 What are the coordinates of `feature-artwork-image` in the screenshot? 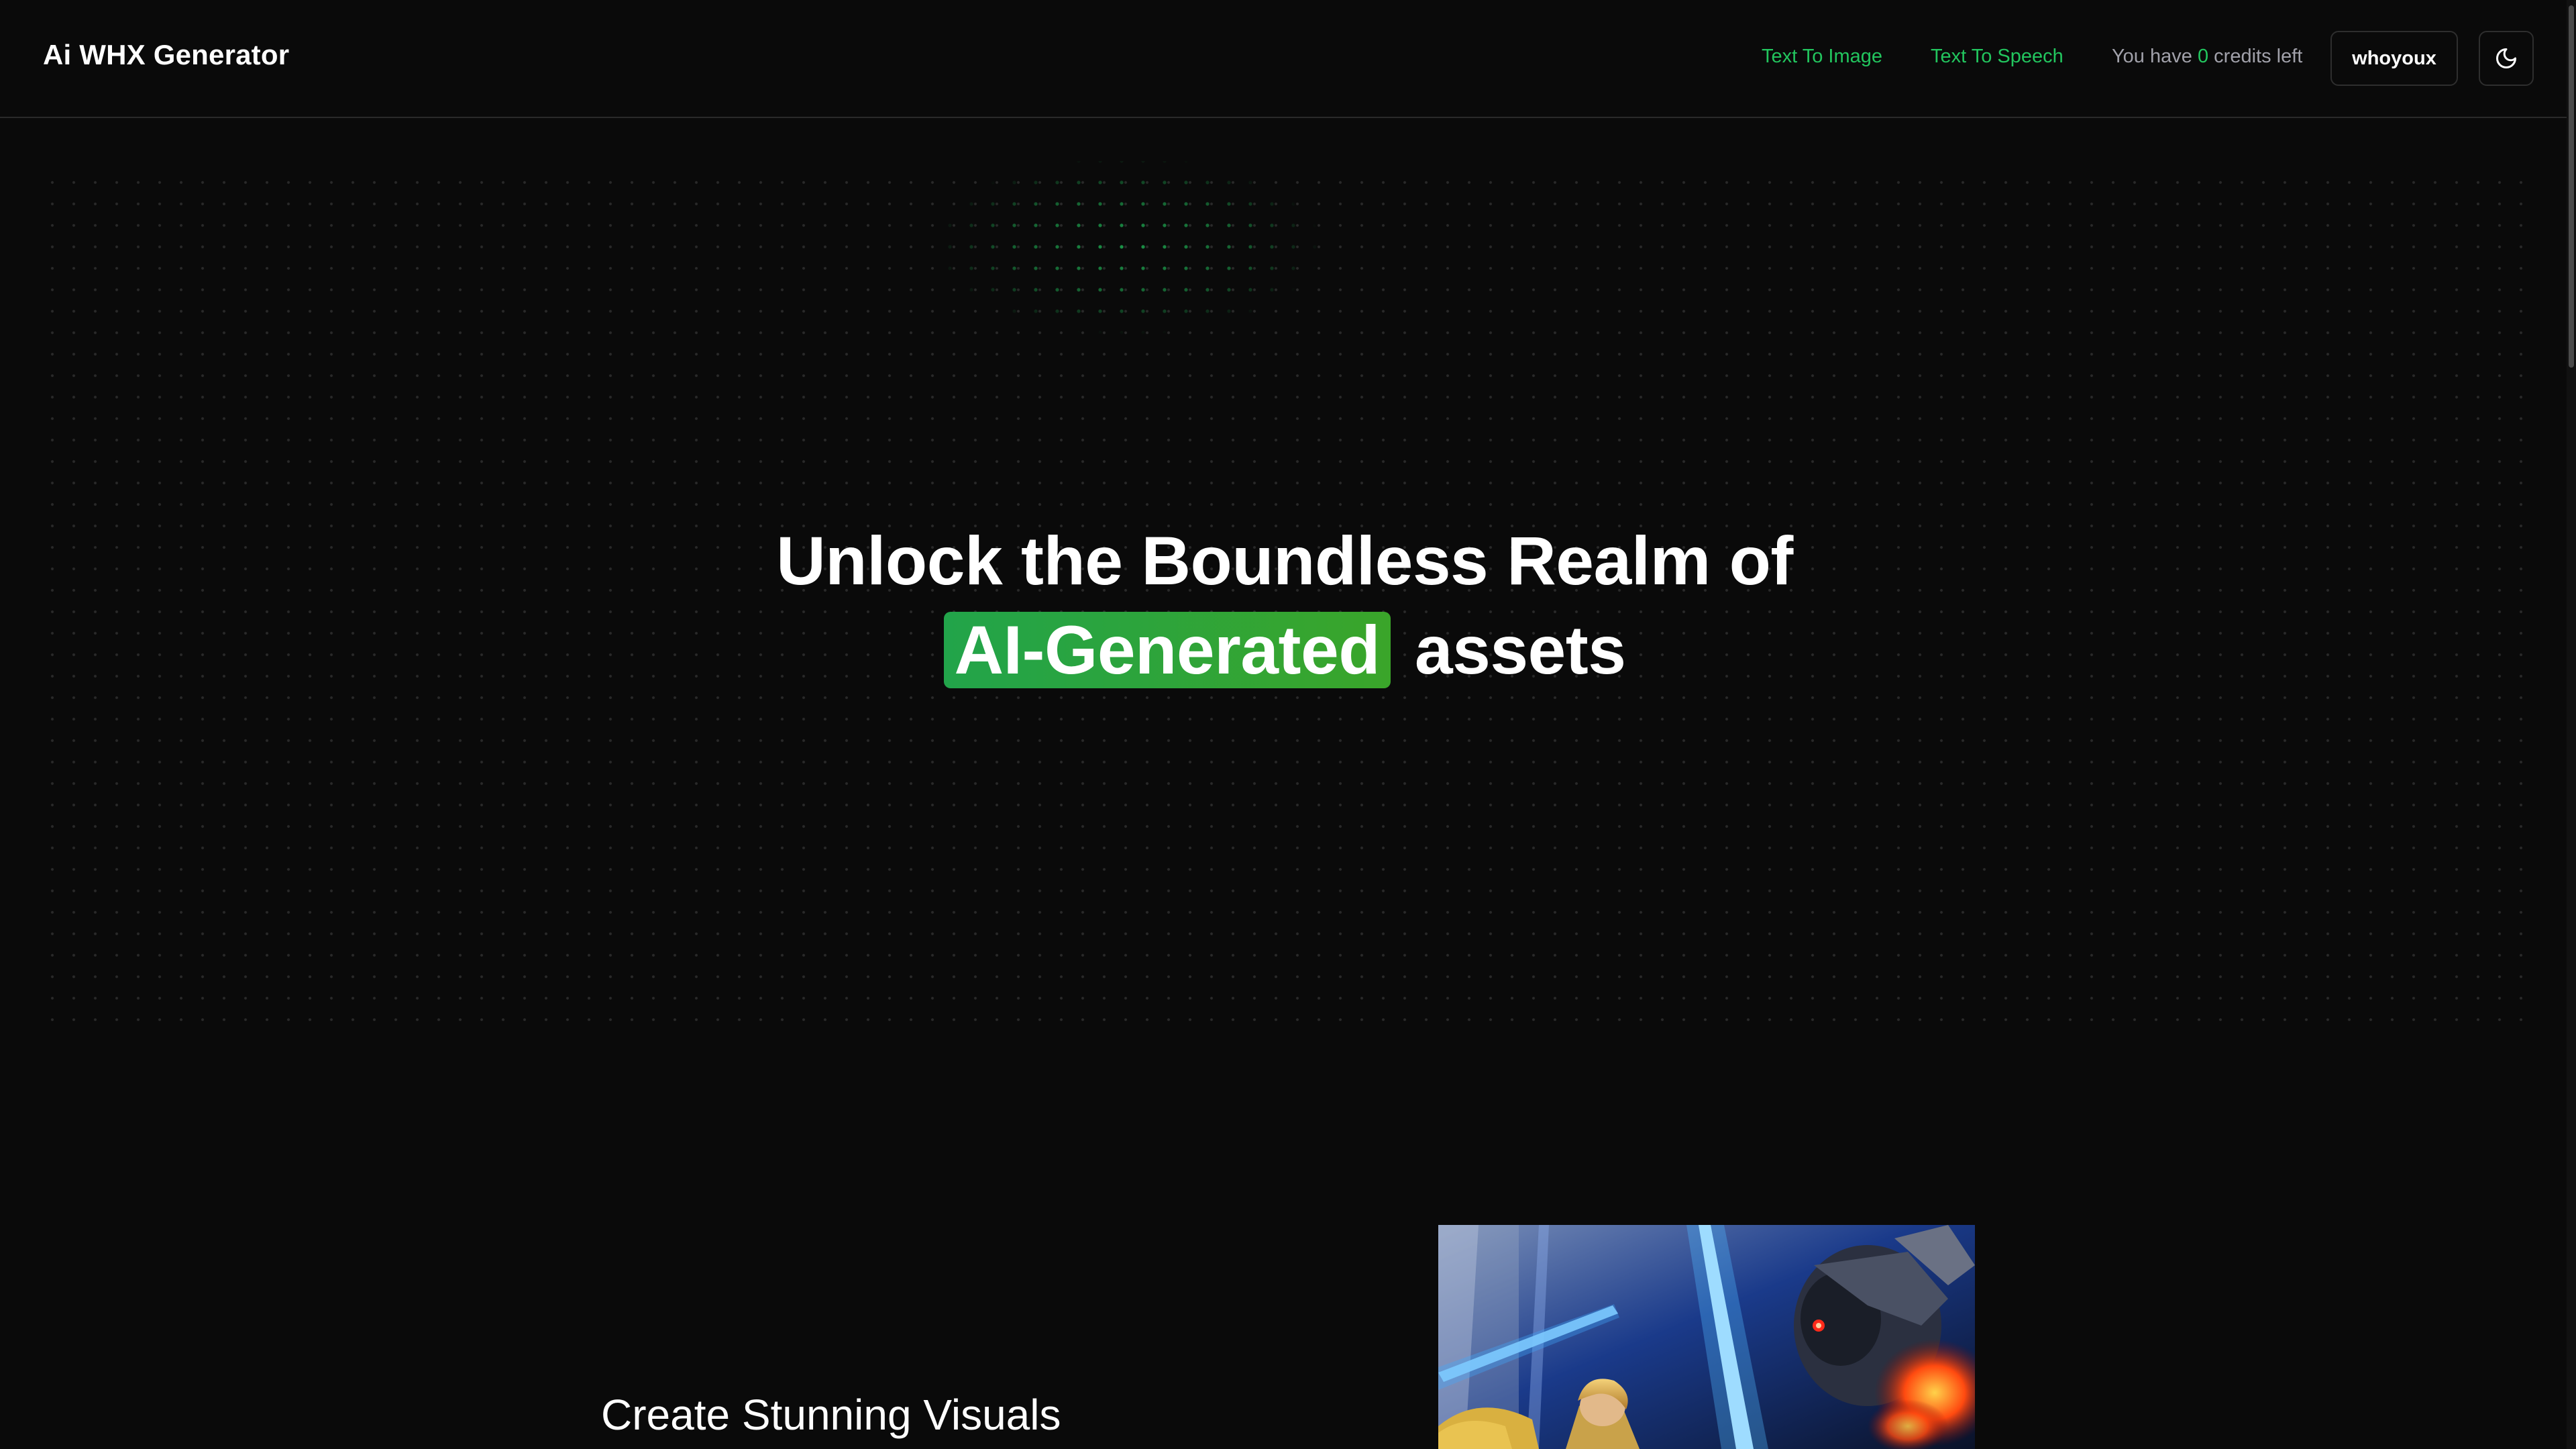 It's located at (1706, 1337).